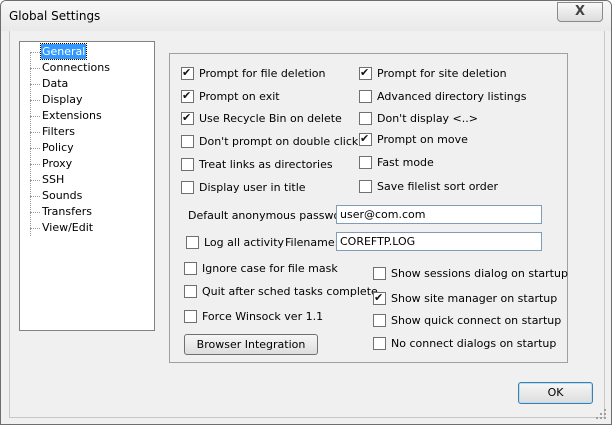 The width and height of the screenshot is (612, 425). I want to click on close-button: X, so click(580, 12).